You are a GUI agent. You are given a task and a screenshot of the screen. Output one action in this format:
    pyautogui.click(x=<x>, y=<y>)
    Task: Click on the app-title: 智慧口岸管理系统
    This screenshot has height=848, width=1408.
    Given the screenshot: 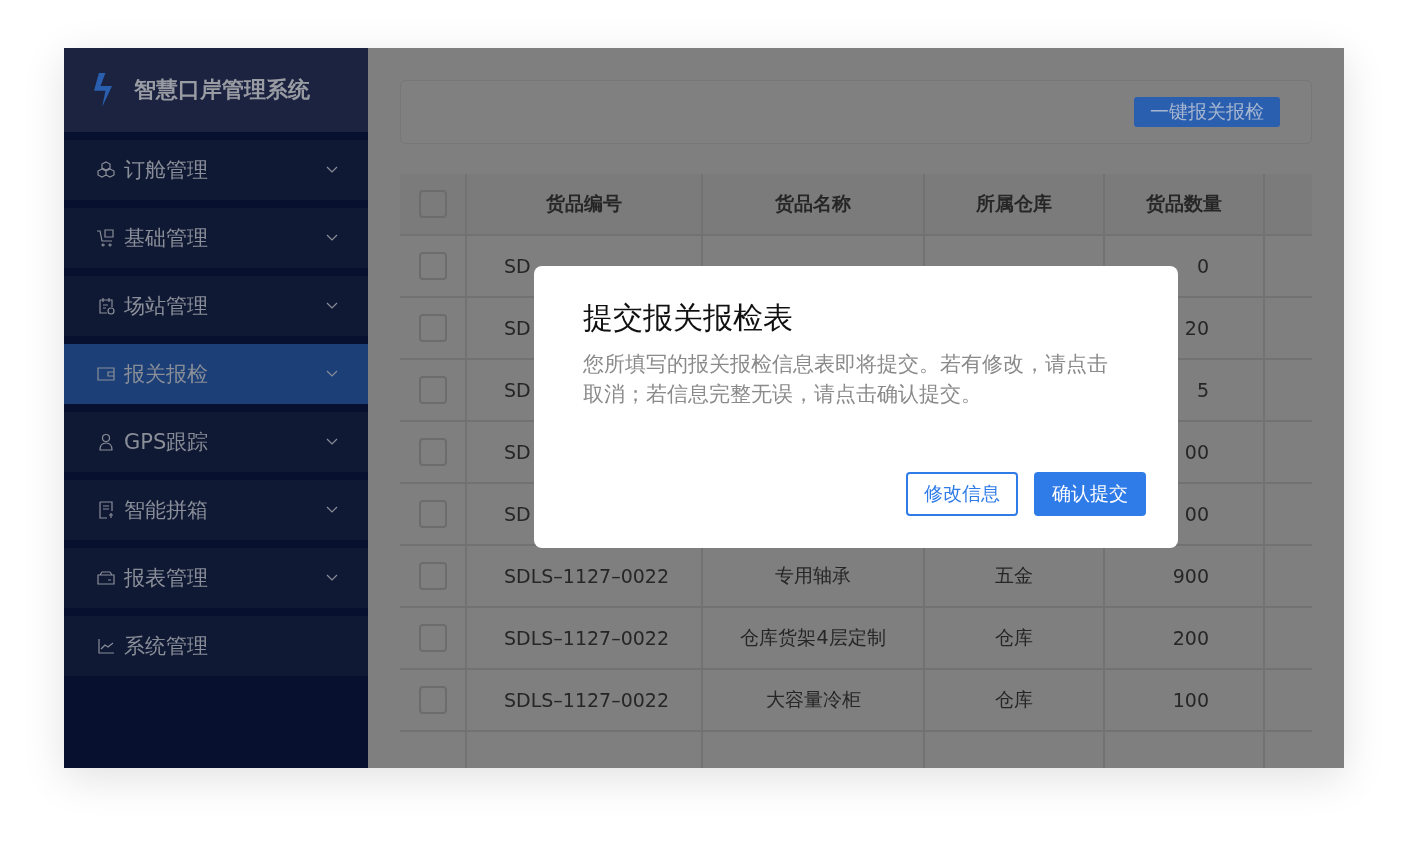 What is the action you would take?
    pyautogui.click(x=222, y=90)
    